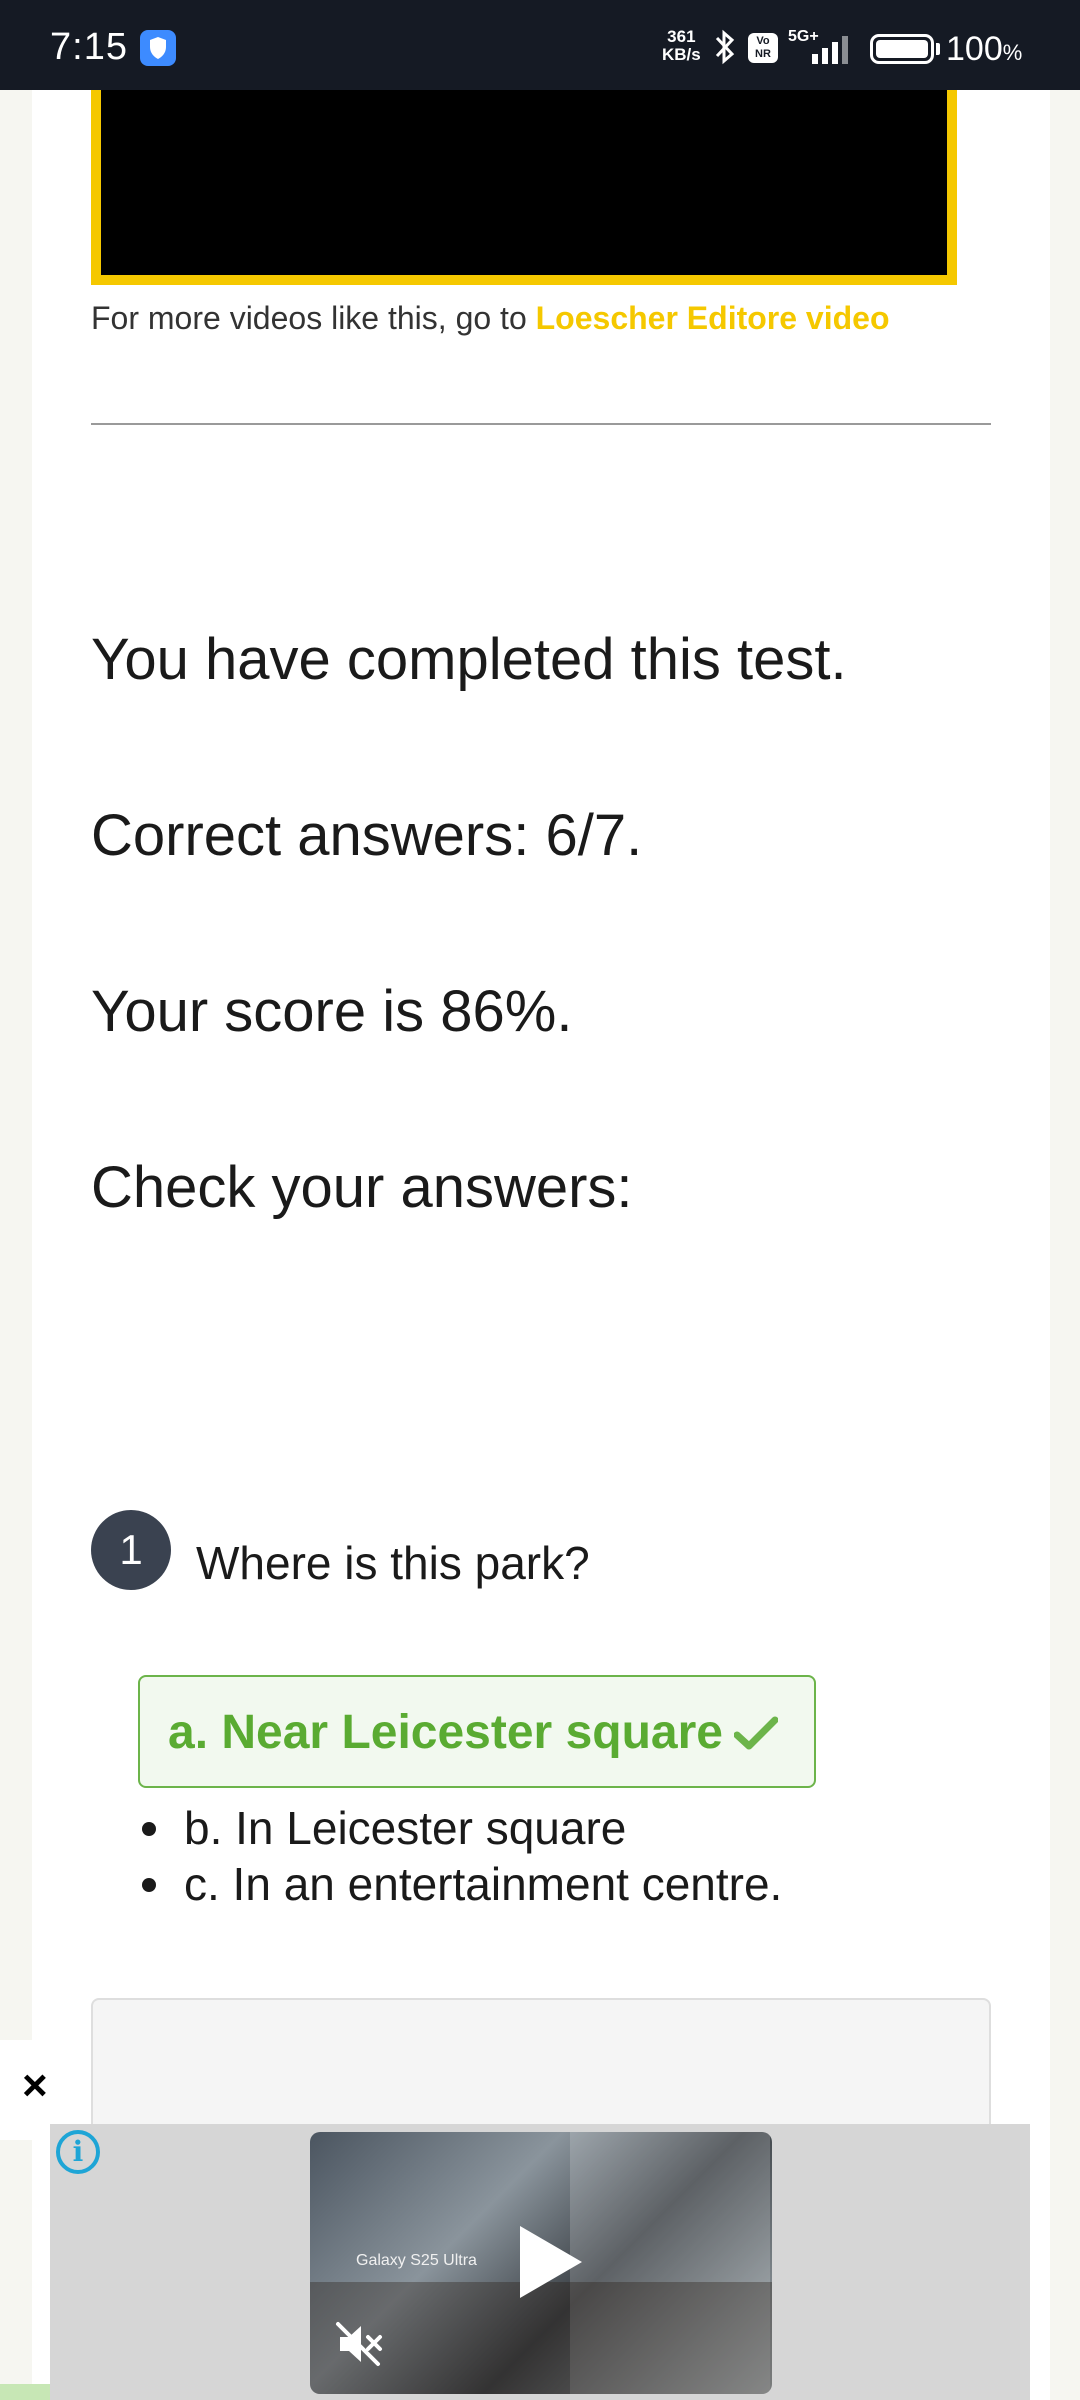 This screenshot has width=1080, height=2400. I want to click on ad-banner: i Galaxy S25 Ultra, so click(540, 2262).